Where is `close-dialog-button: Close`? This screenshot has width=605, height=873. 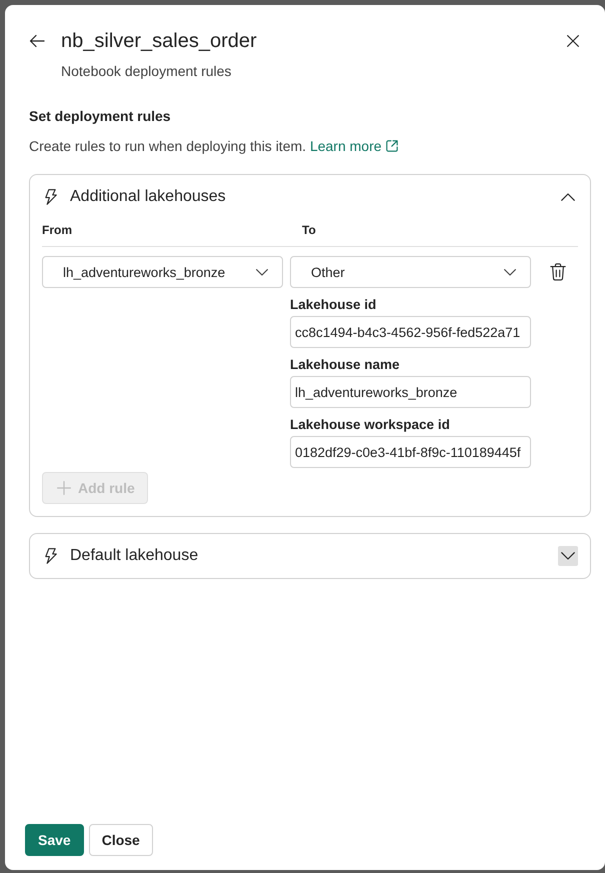 close-dialog-button: Close is located at coordinates (120, 840).